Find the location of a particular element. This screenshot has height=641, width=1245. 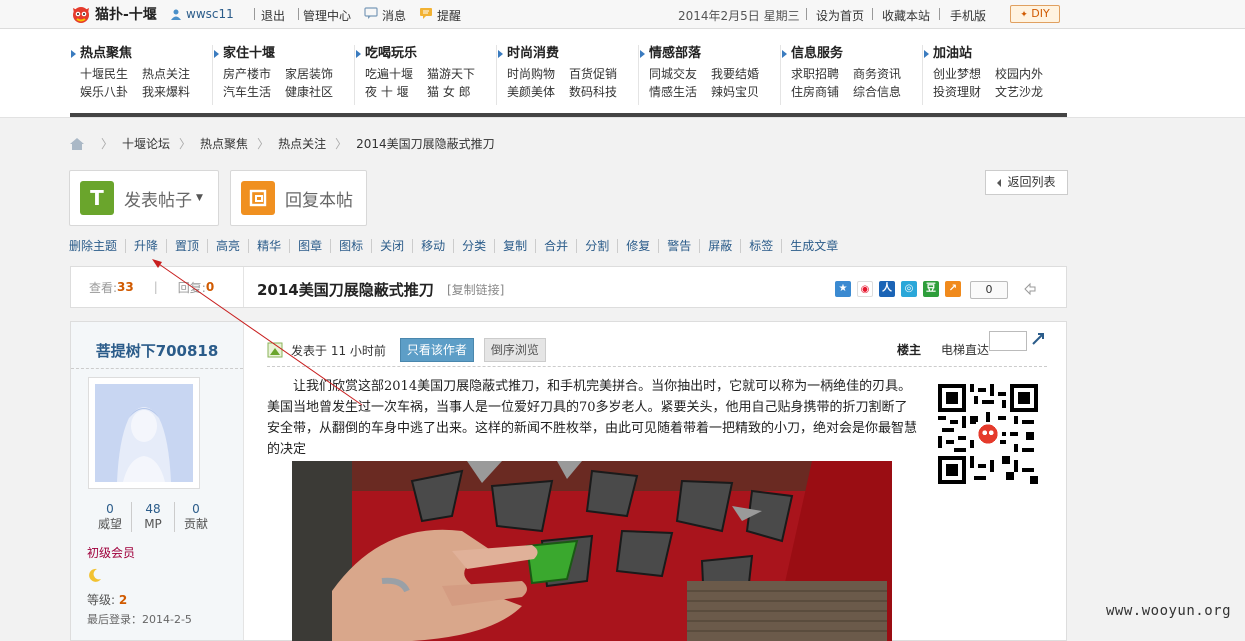

nav-group-services: 信息服务 求职招聘 商务资讯 住房商铺 综合信息 is located at coordinates (851, 75).